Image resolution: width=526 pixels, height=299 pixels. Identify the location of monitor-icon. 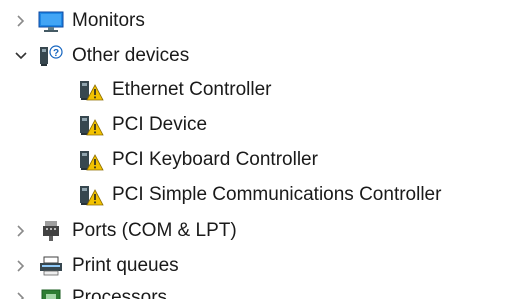
(51, 21).